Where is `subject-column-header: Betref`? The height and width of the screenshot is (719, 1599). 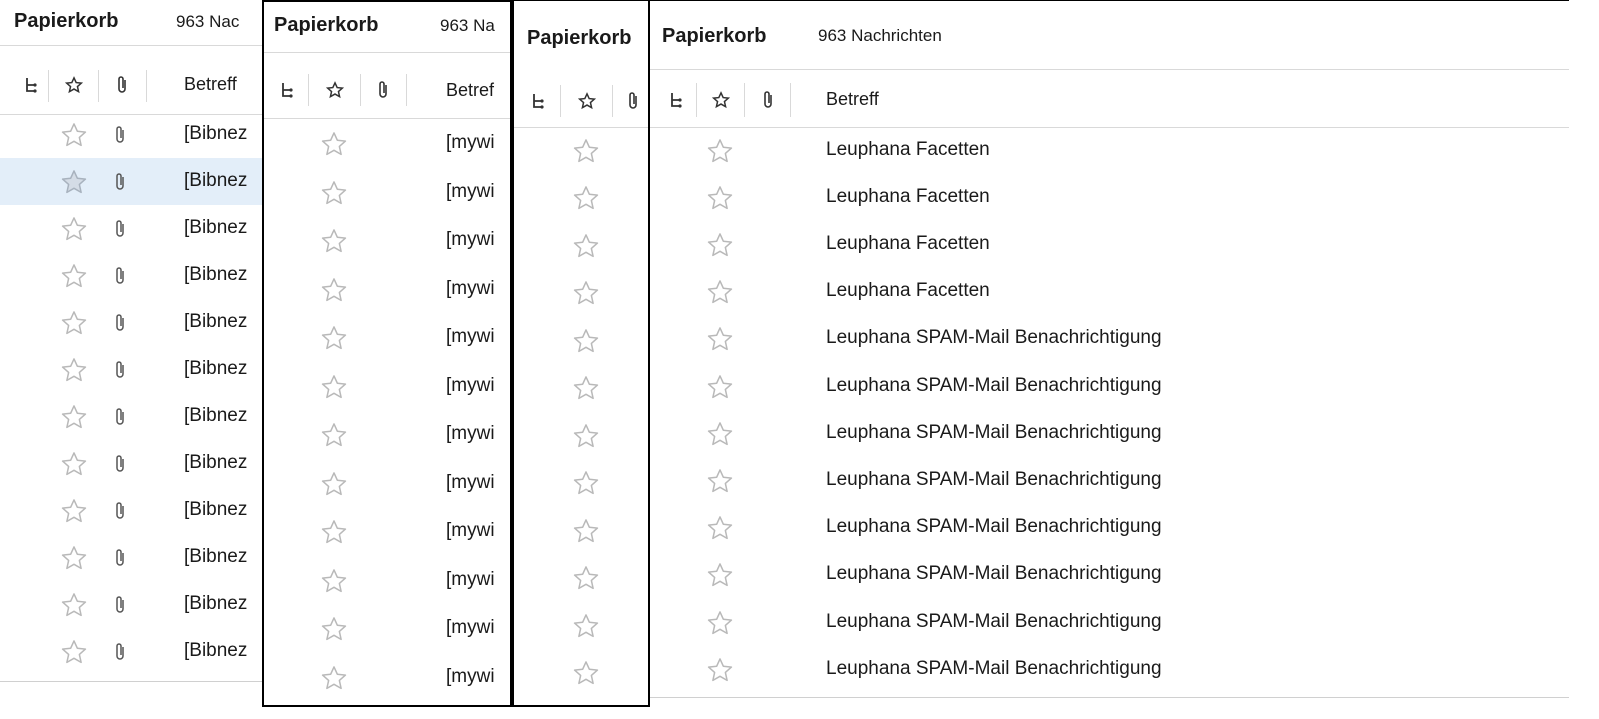 subject-column-header: Betref is located at coordinates (470, 90).